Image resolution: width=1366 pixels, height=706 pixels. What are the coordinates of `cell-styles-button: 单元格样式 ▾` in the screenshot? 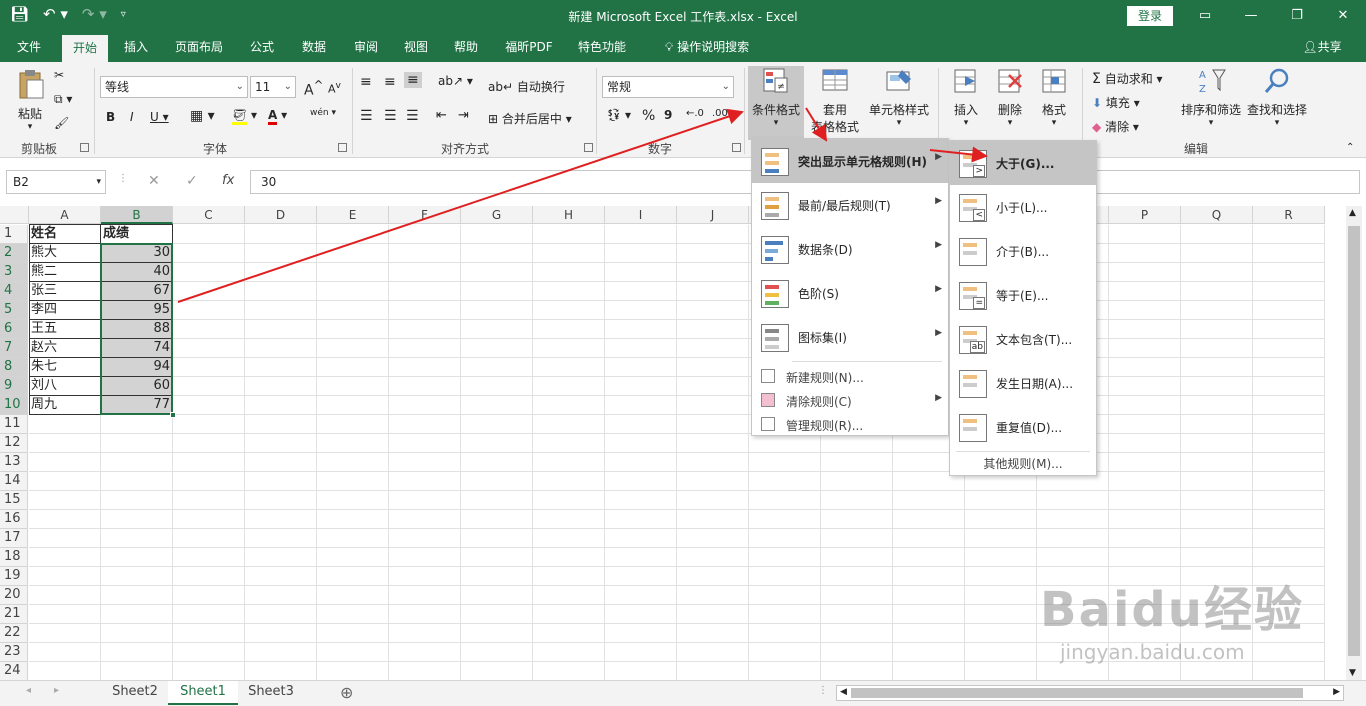 It's located at (899, 97).